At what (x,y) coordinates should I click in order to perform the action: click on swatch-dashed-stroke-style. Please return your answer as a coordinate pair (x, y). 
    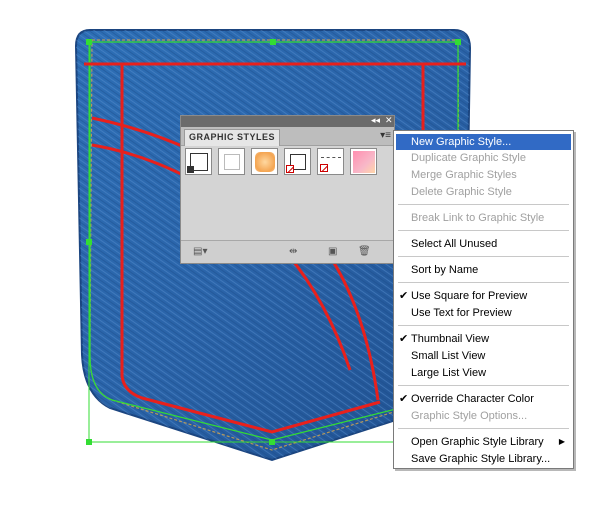
    Looking at the image, I should click on (330, 161).